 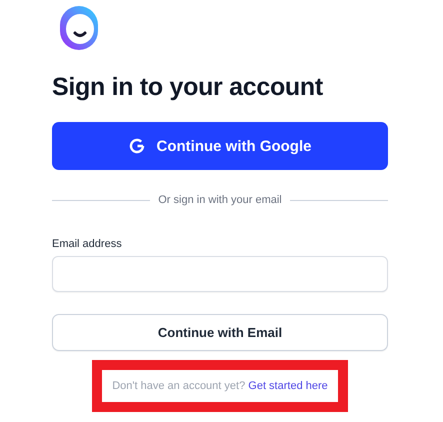 What do you see at coordinates (220, 332) in the screenshot?
I see `email-signin-button: Continue with Email` at bounding box center [220, 332].